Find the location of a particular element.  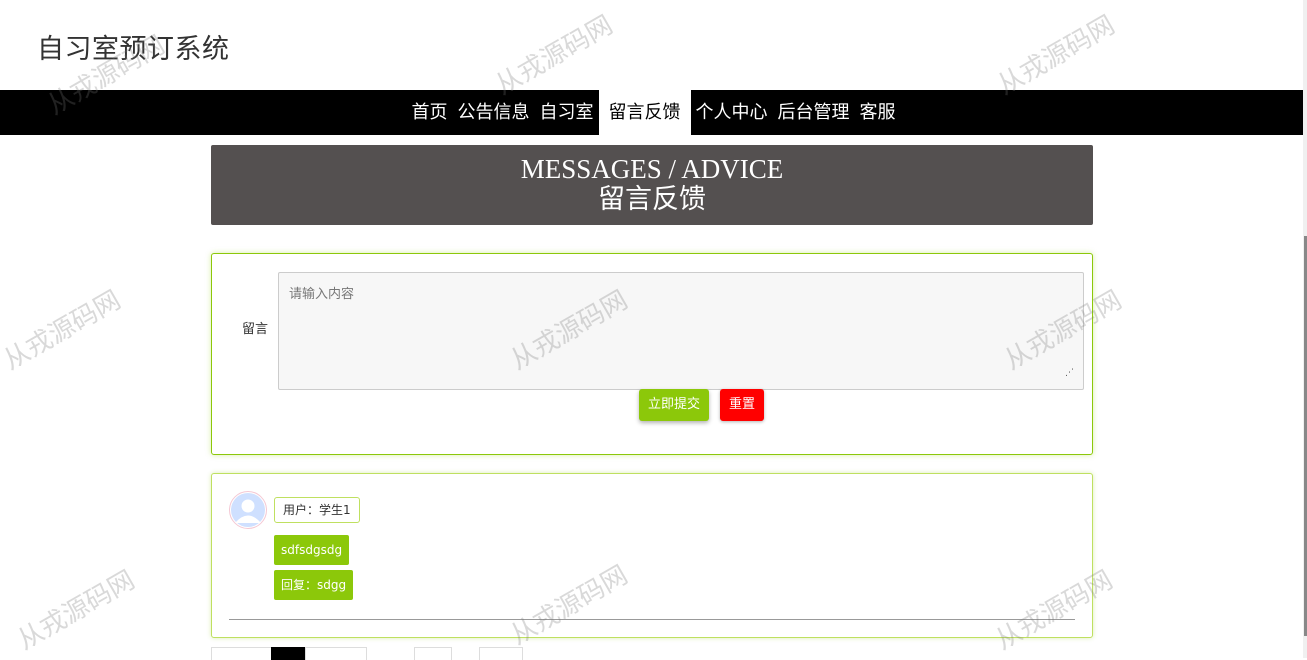

pager-size is located at coordinates (433, 653).